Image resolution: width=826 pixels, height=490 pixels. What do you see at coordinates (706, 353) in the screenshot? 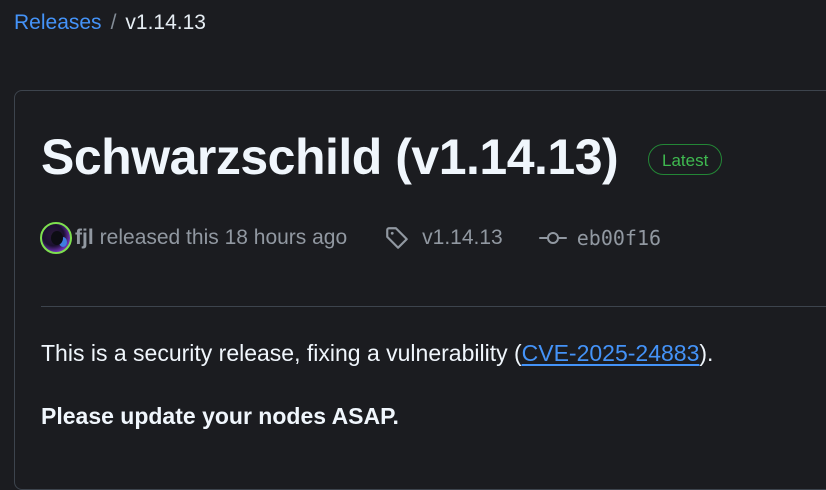
I see `release-body-suffix: ).` at bounding box center [706, 353].